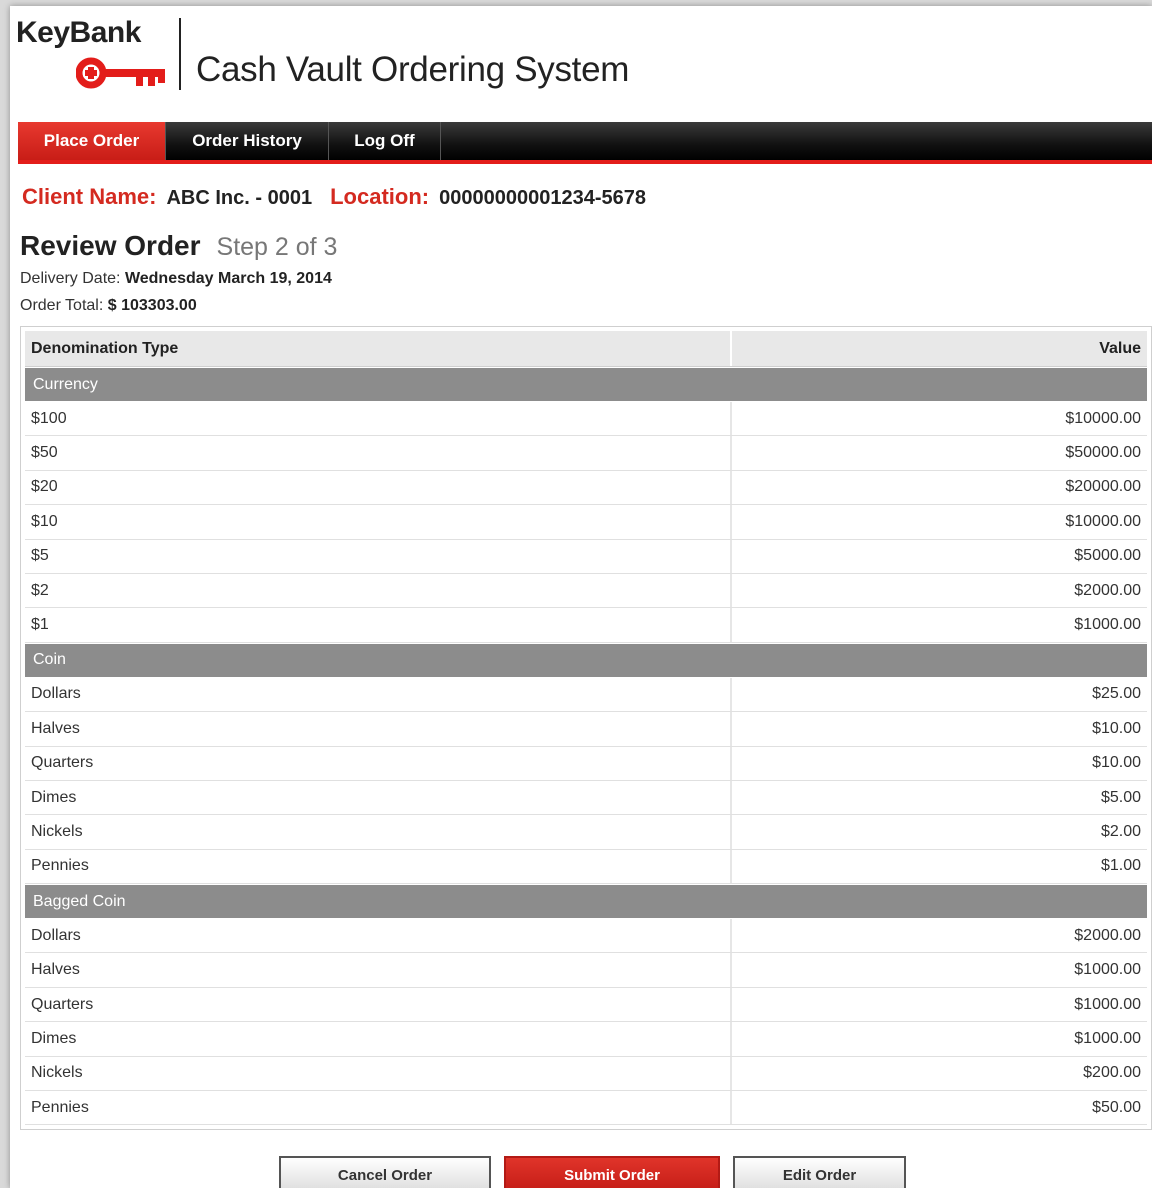 This screenshot has height=1188, width=1152. I want to click on delivery-date: Delivery Date: Wednesday March 19, 2014, so click(176, 279).